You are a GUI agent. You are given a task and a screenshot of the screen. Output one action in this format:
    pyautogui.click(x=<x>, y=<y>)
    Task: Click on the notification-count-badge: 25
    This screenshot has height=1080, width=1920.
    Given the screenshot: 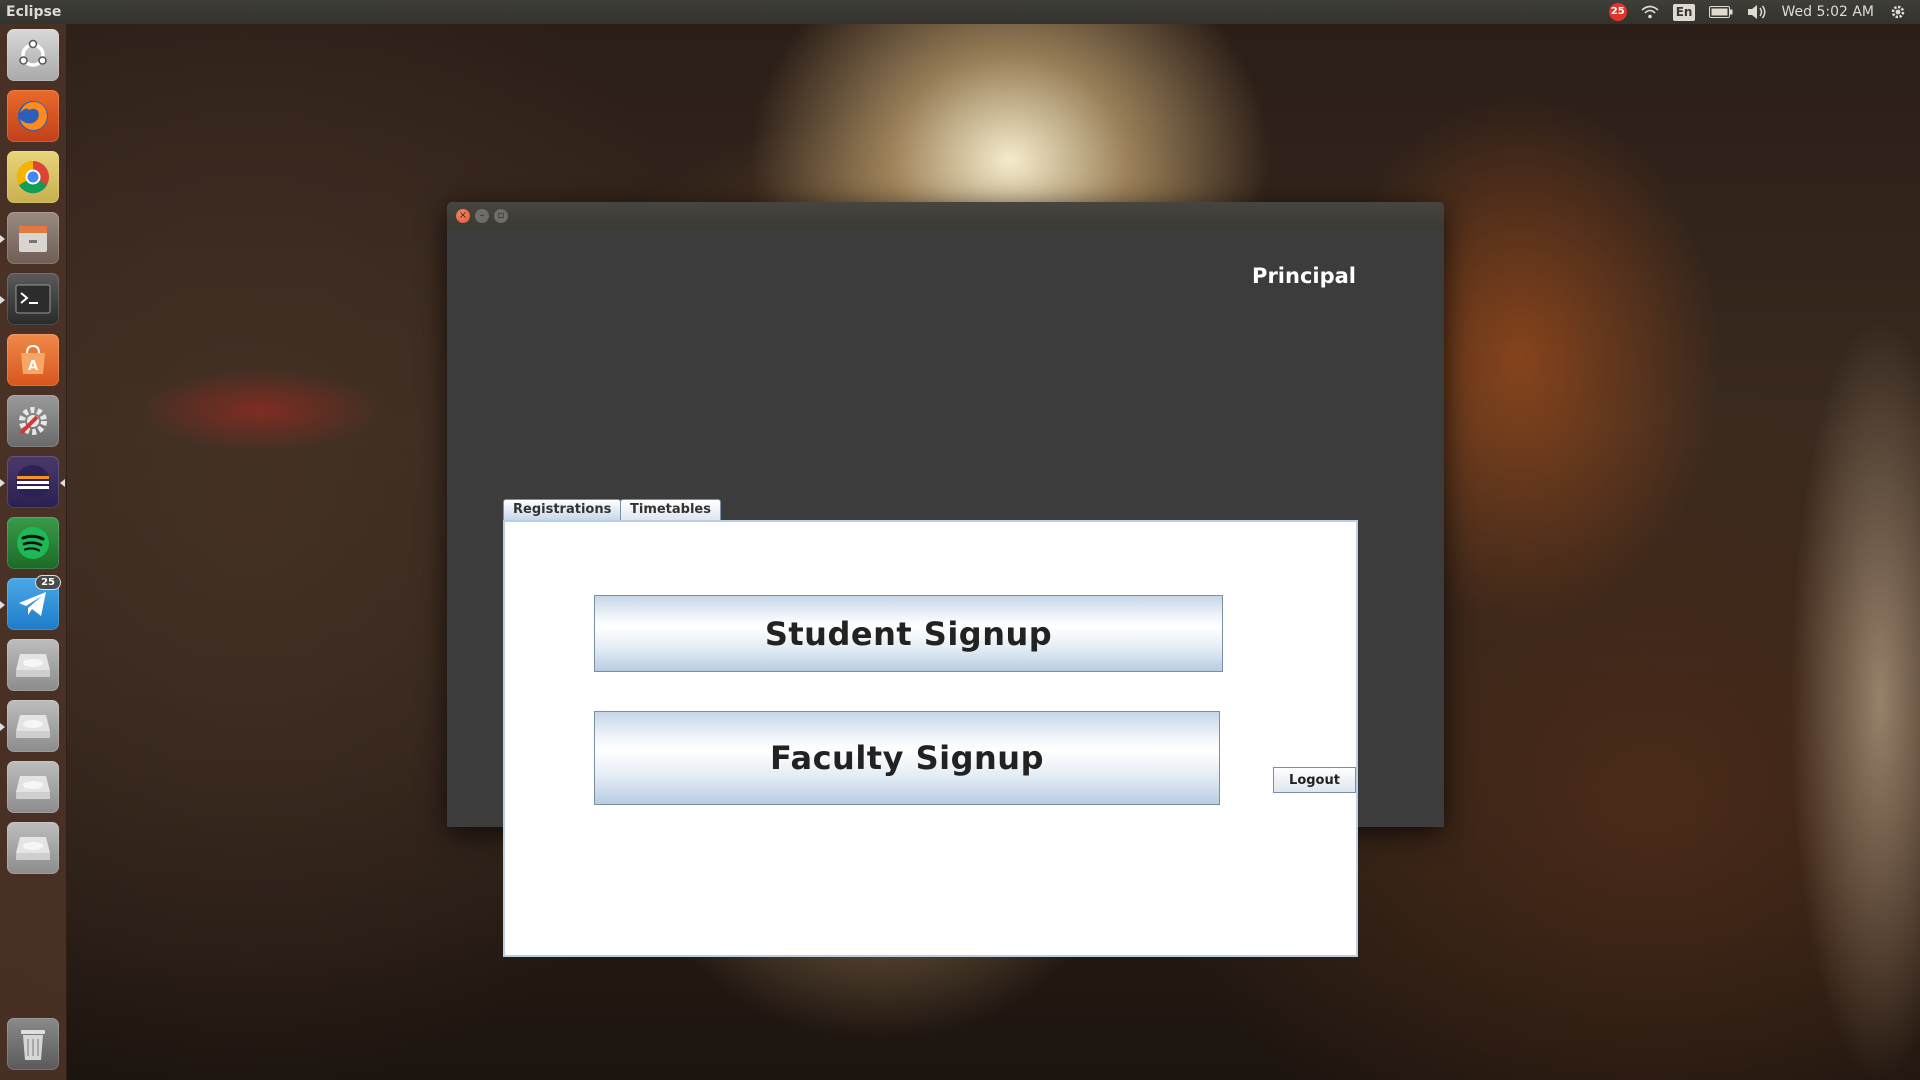 What is the action you would take?
    pyautogui.click(x=1617, y=12)
    